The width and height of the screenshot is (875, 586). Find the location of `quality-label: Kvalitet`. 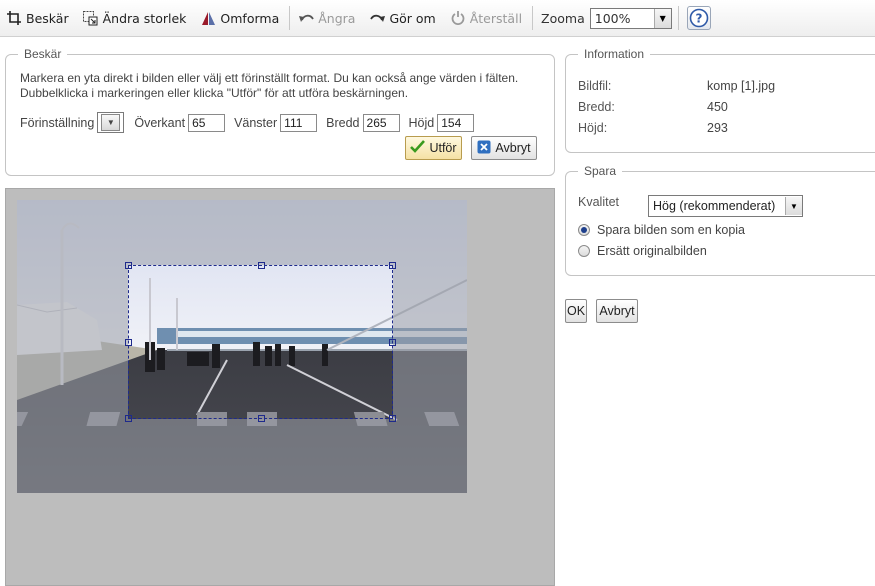

quality-label: Kvalitet is located at coordinates (598, 202).